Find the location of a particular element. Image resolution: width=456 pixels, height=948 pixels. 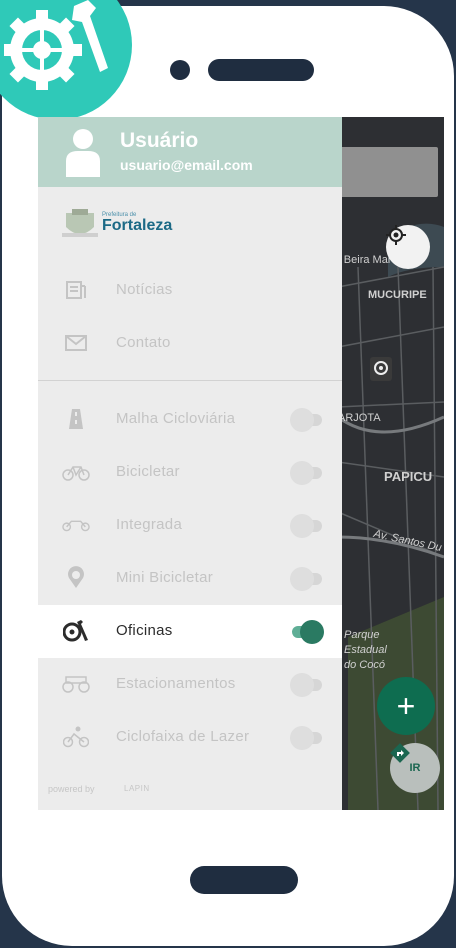

directions-icon is located at coordinates (400, 753).